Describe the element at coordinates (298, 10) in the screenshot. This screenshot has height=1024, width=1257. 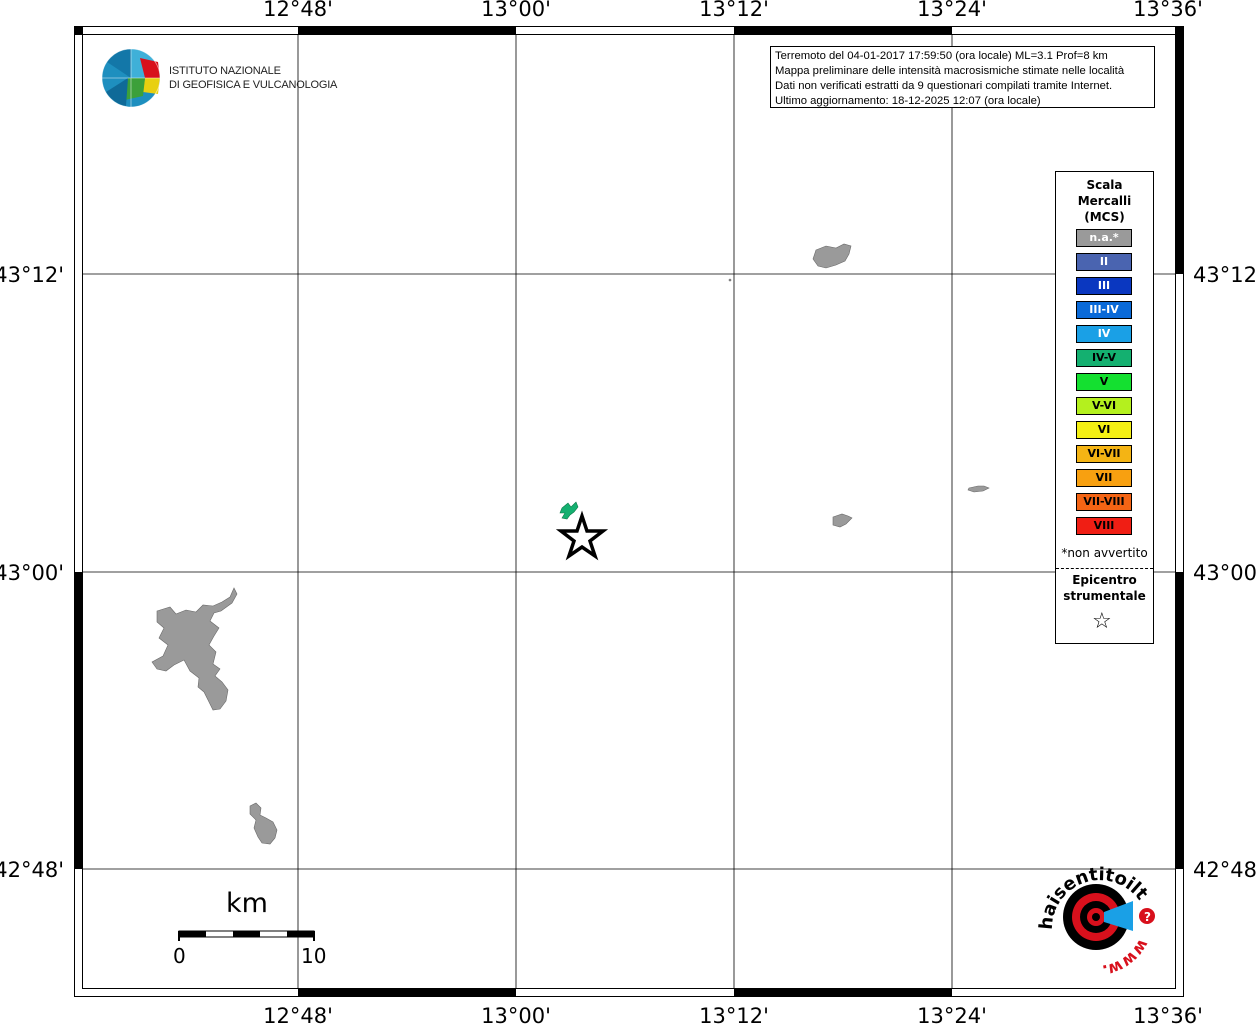
I see `lon-label-top: 12°48'` at that location.